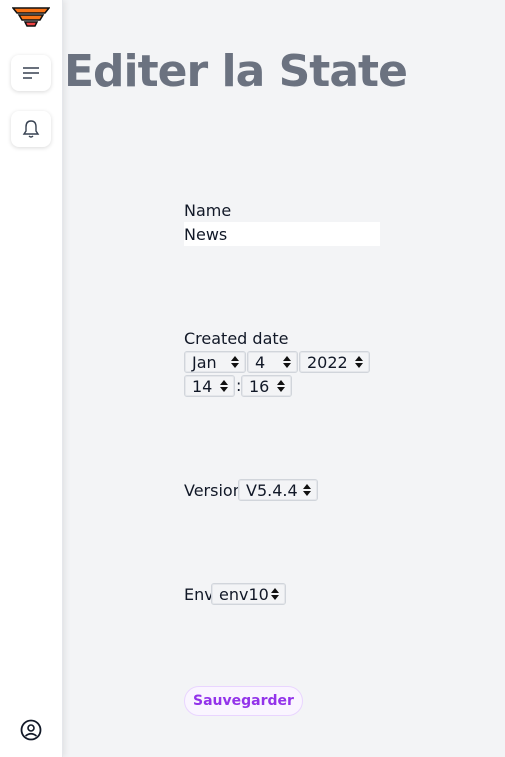 The width and height of the screenshot is (505, 757). What do you see at coordinates (282, 234) in the screenshot?
I see `name-input` at bounding box center [282, 234].